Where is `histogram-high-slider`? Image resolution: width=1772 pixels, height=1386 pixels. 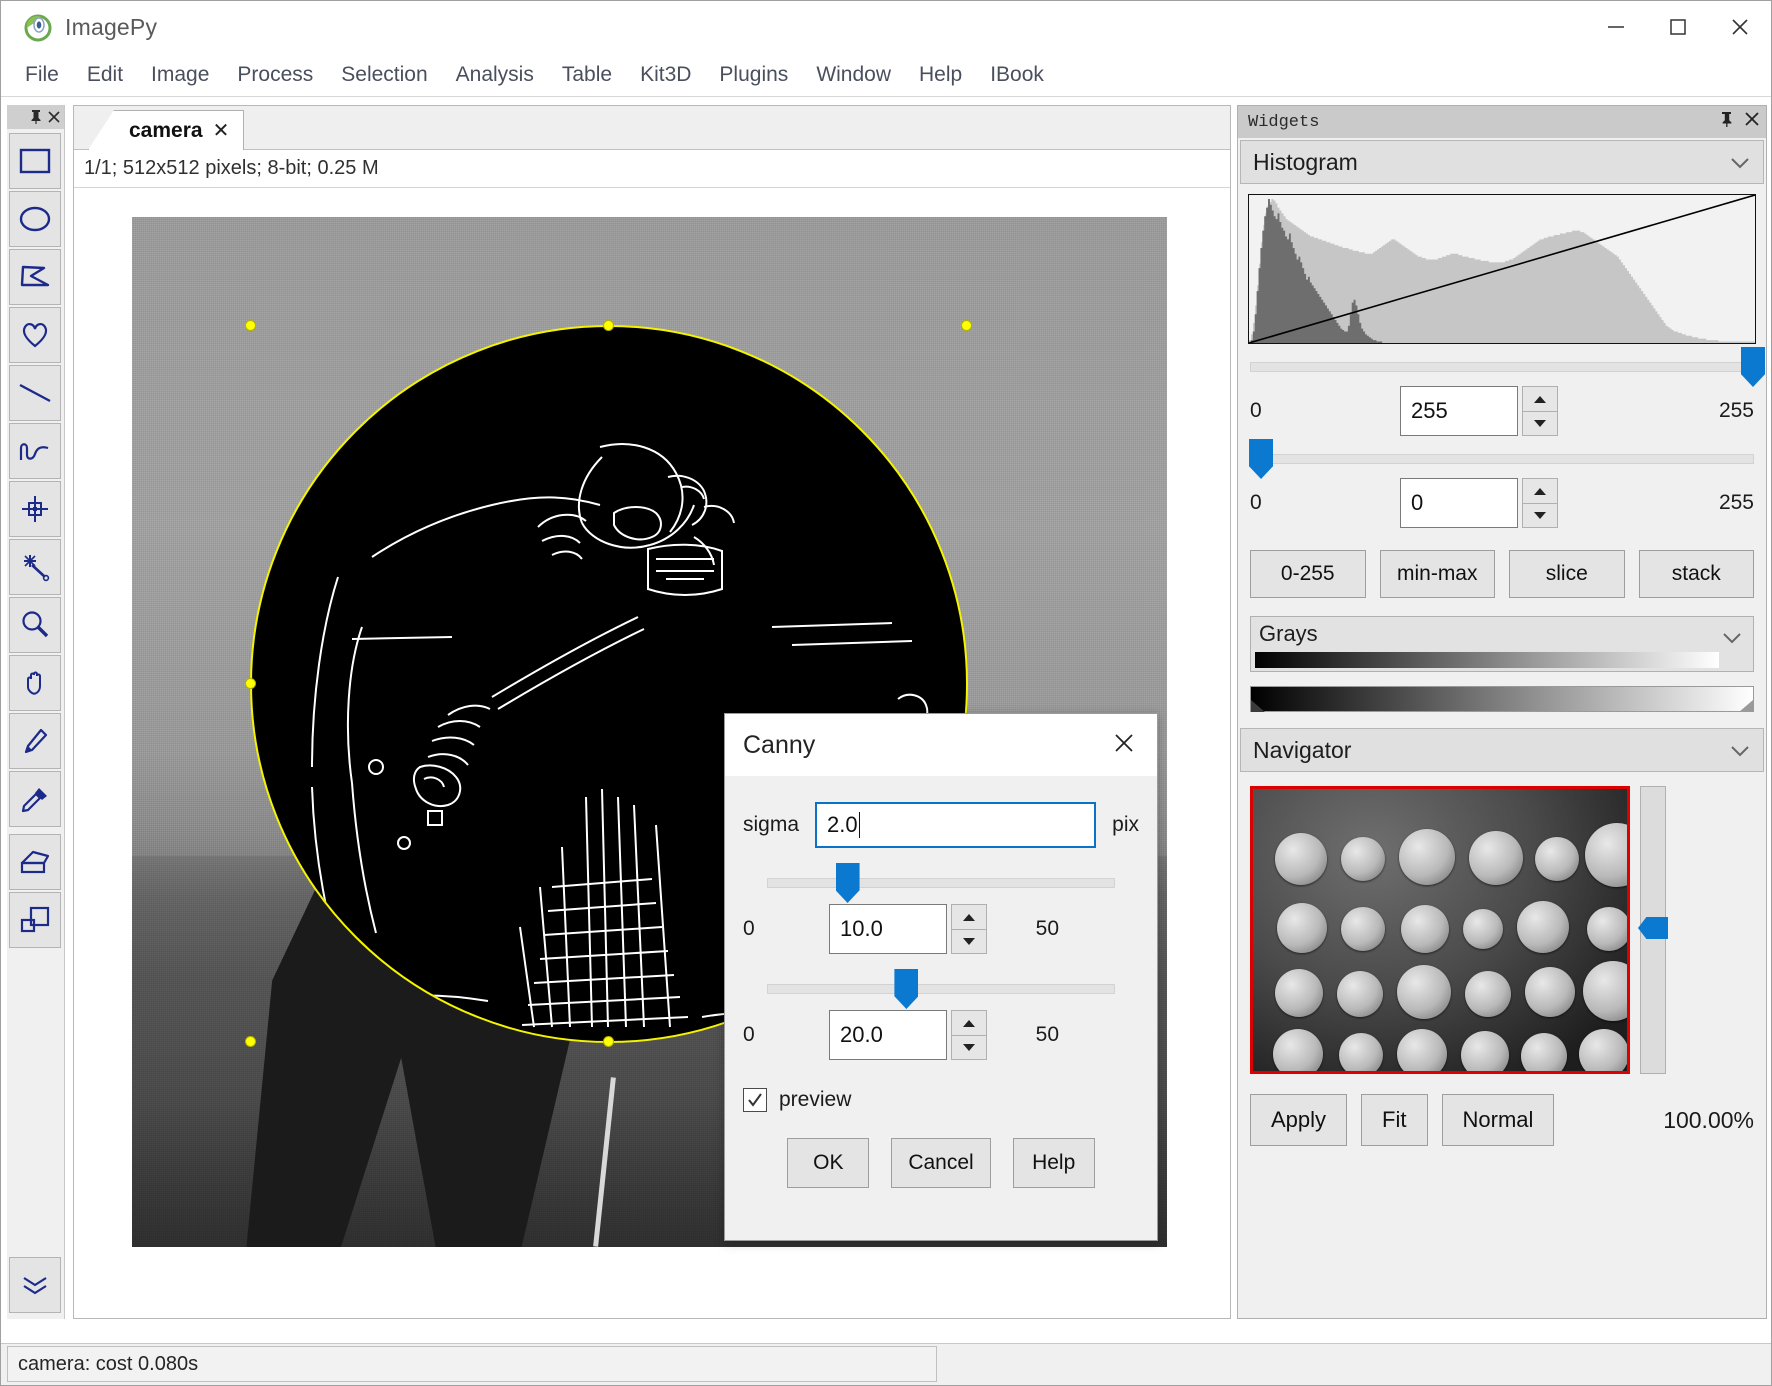 histogram-high-slider is located at coordinates (1507, 367).